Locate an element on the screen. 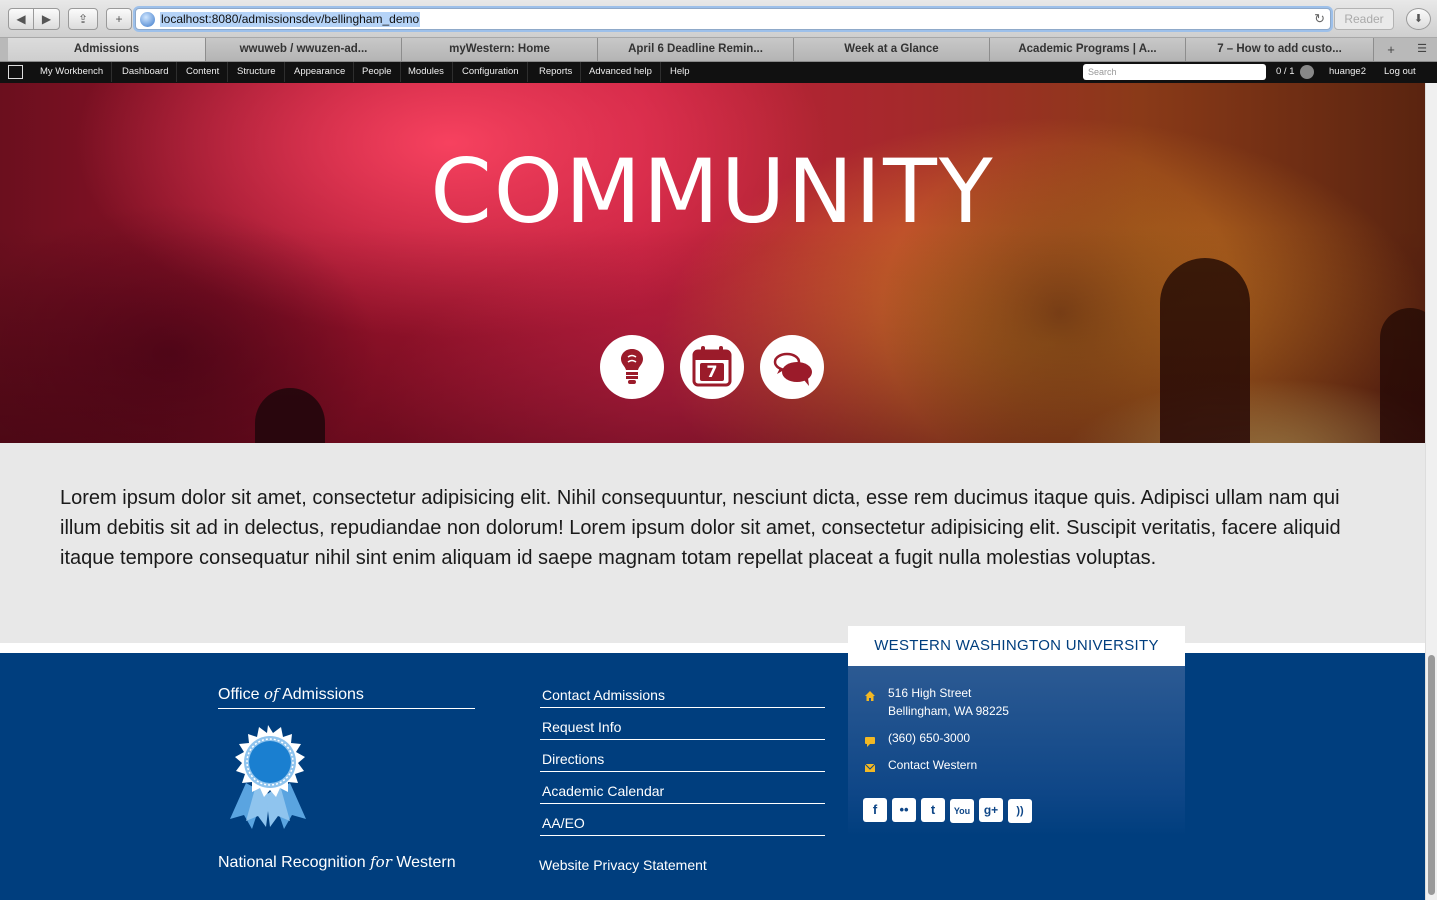  link-aa-eo: AA/EO is located at coordinates (682, 825).